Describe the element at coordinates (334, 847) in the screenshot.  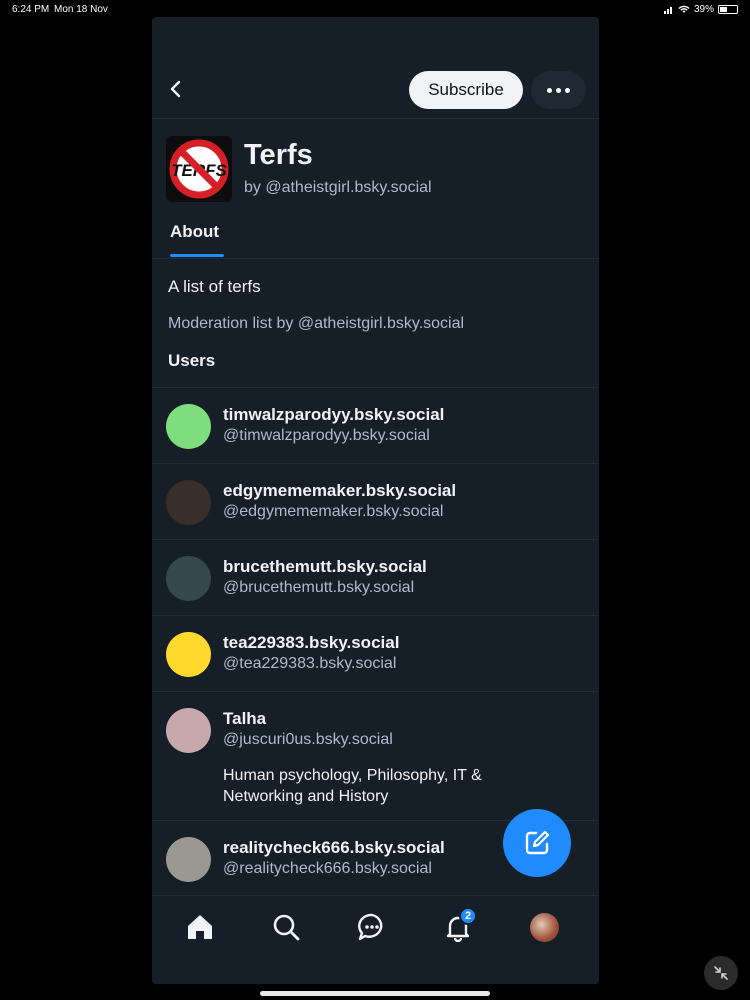
I see `user-display-name: realitycheck666.bsky.social` at that location.